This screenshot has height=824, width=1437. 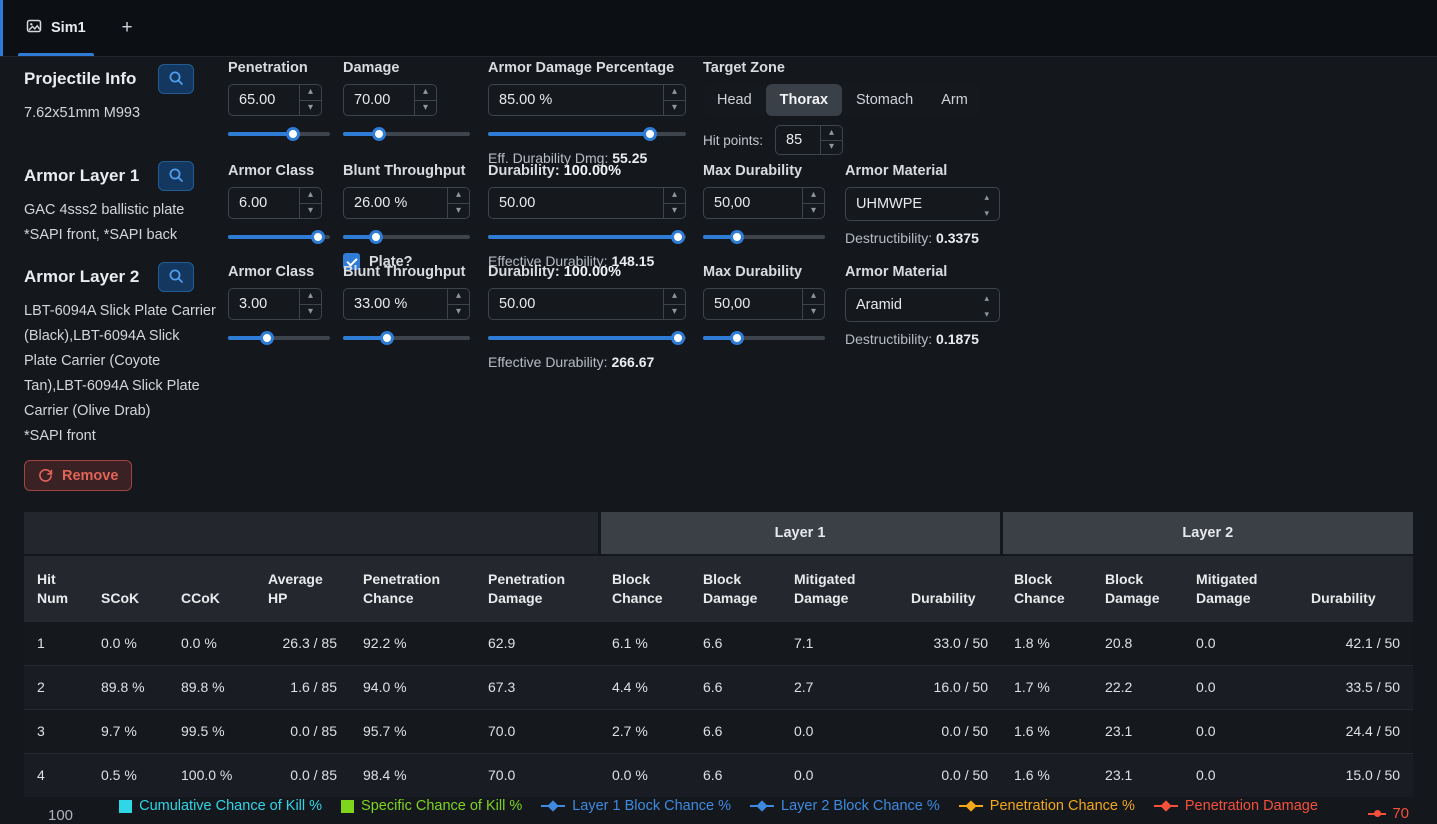 I want to click on col-penetration-chance: Penetration Chance, so click(x=412, y=587).